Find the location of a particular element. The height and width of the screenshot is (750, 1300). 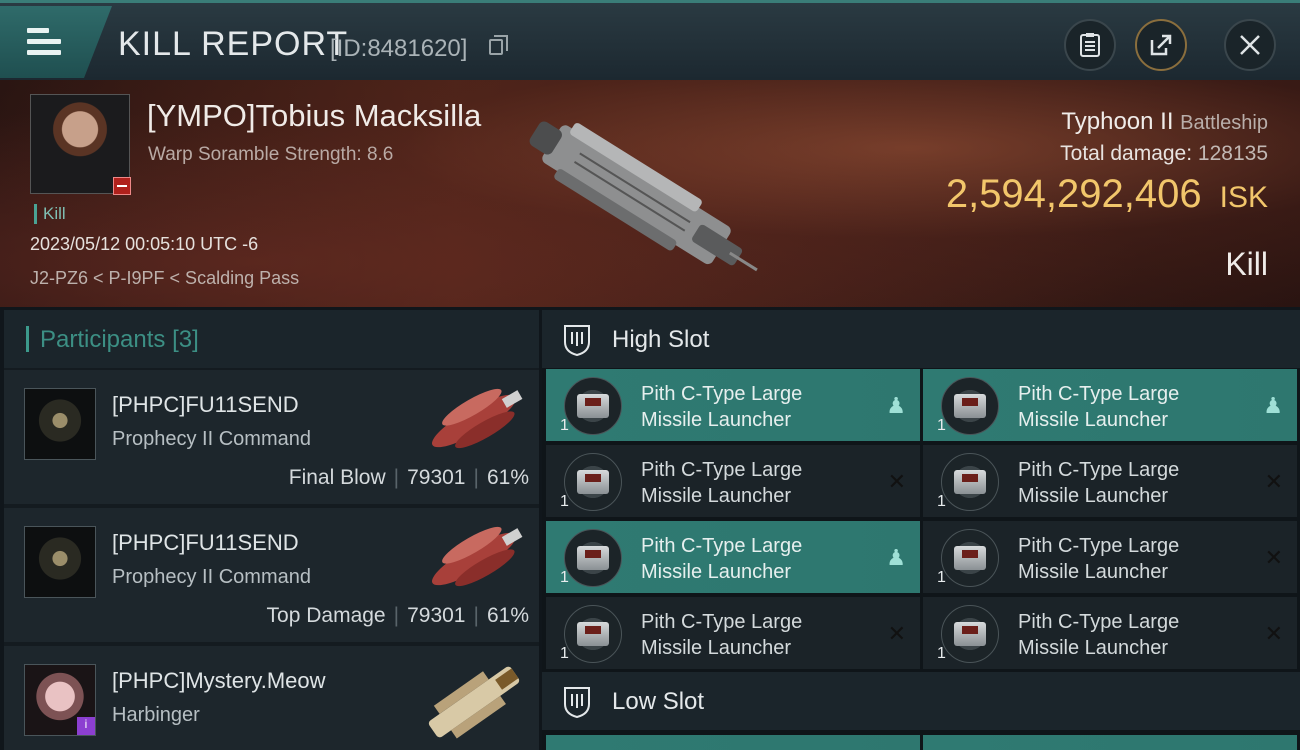

participant-name: [PHPC]FU11SEND is located at coordinates (205, 404).